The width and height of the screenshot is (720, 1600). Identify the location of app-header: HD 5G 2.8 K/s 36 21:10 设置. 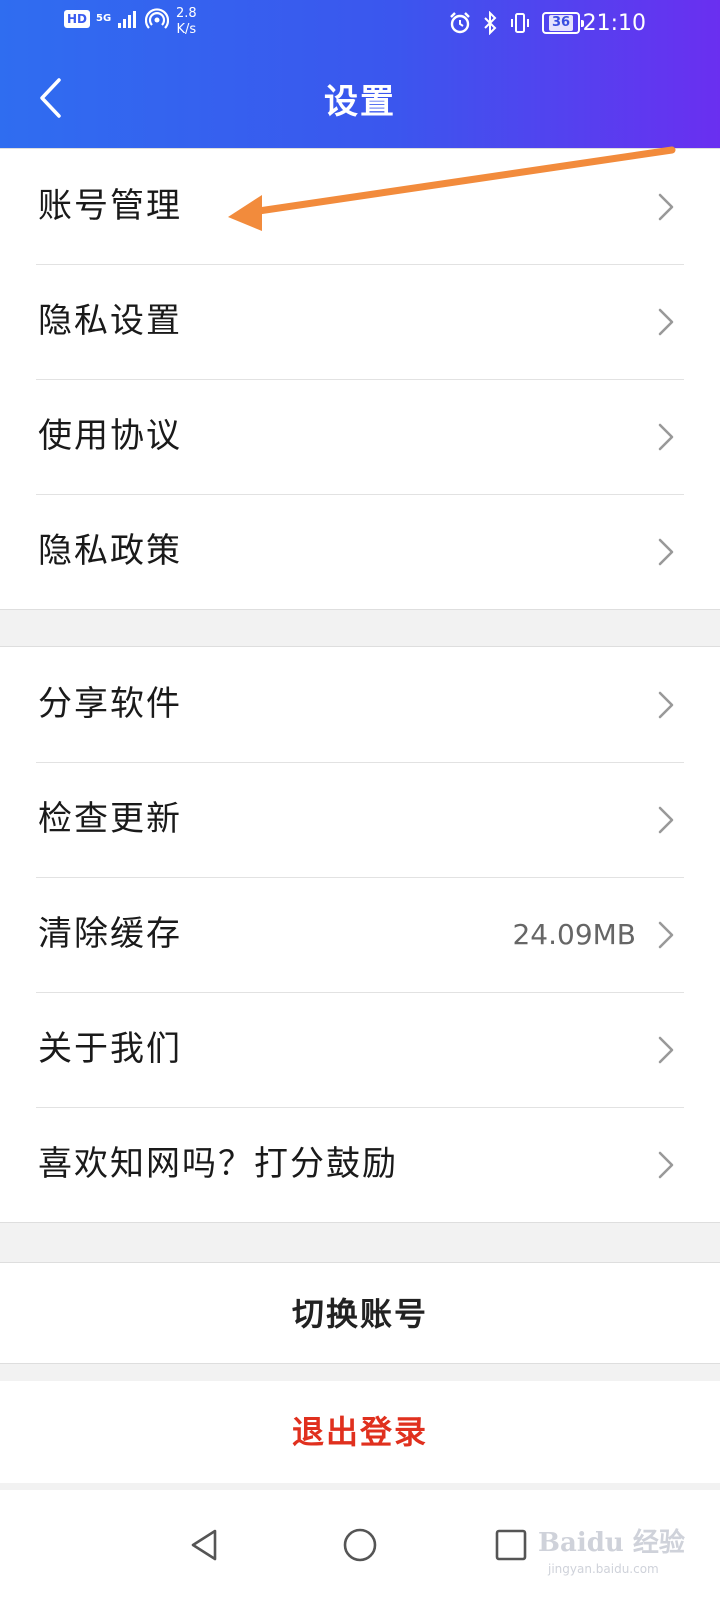
(360, 74).